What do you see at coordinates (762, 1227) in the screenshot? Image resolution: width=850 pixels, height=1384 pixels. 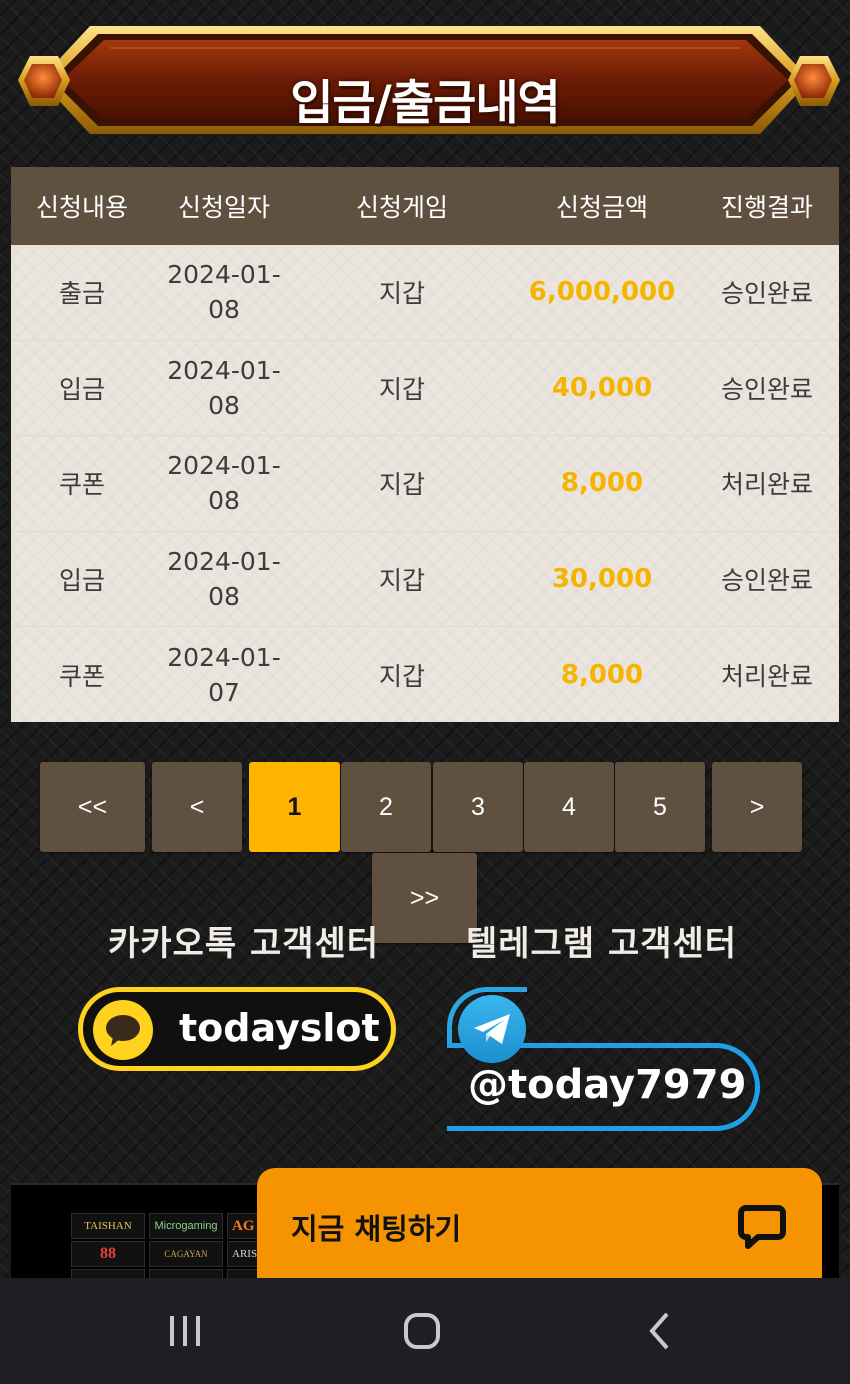 I see `chat-bubble-icon` at bounding box center [762, 1227].